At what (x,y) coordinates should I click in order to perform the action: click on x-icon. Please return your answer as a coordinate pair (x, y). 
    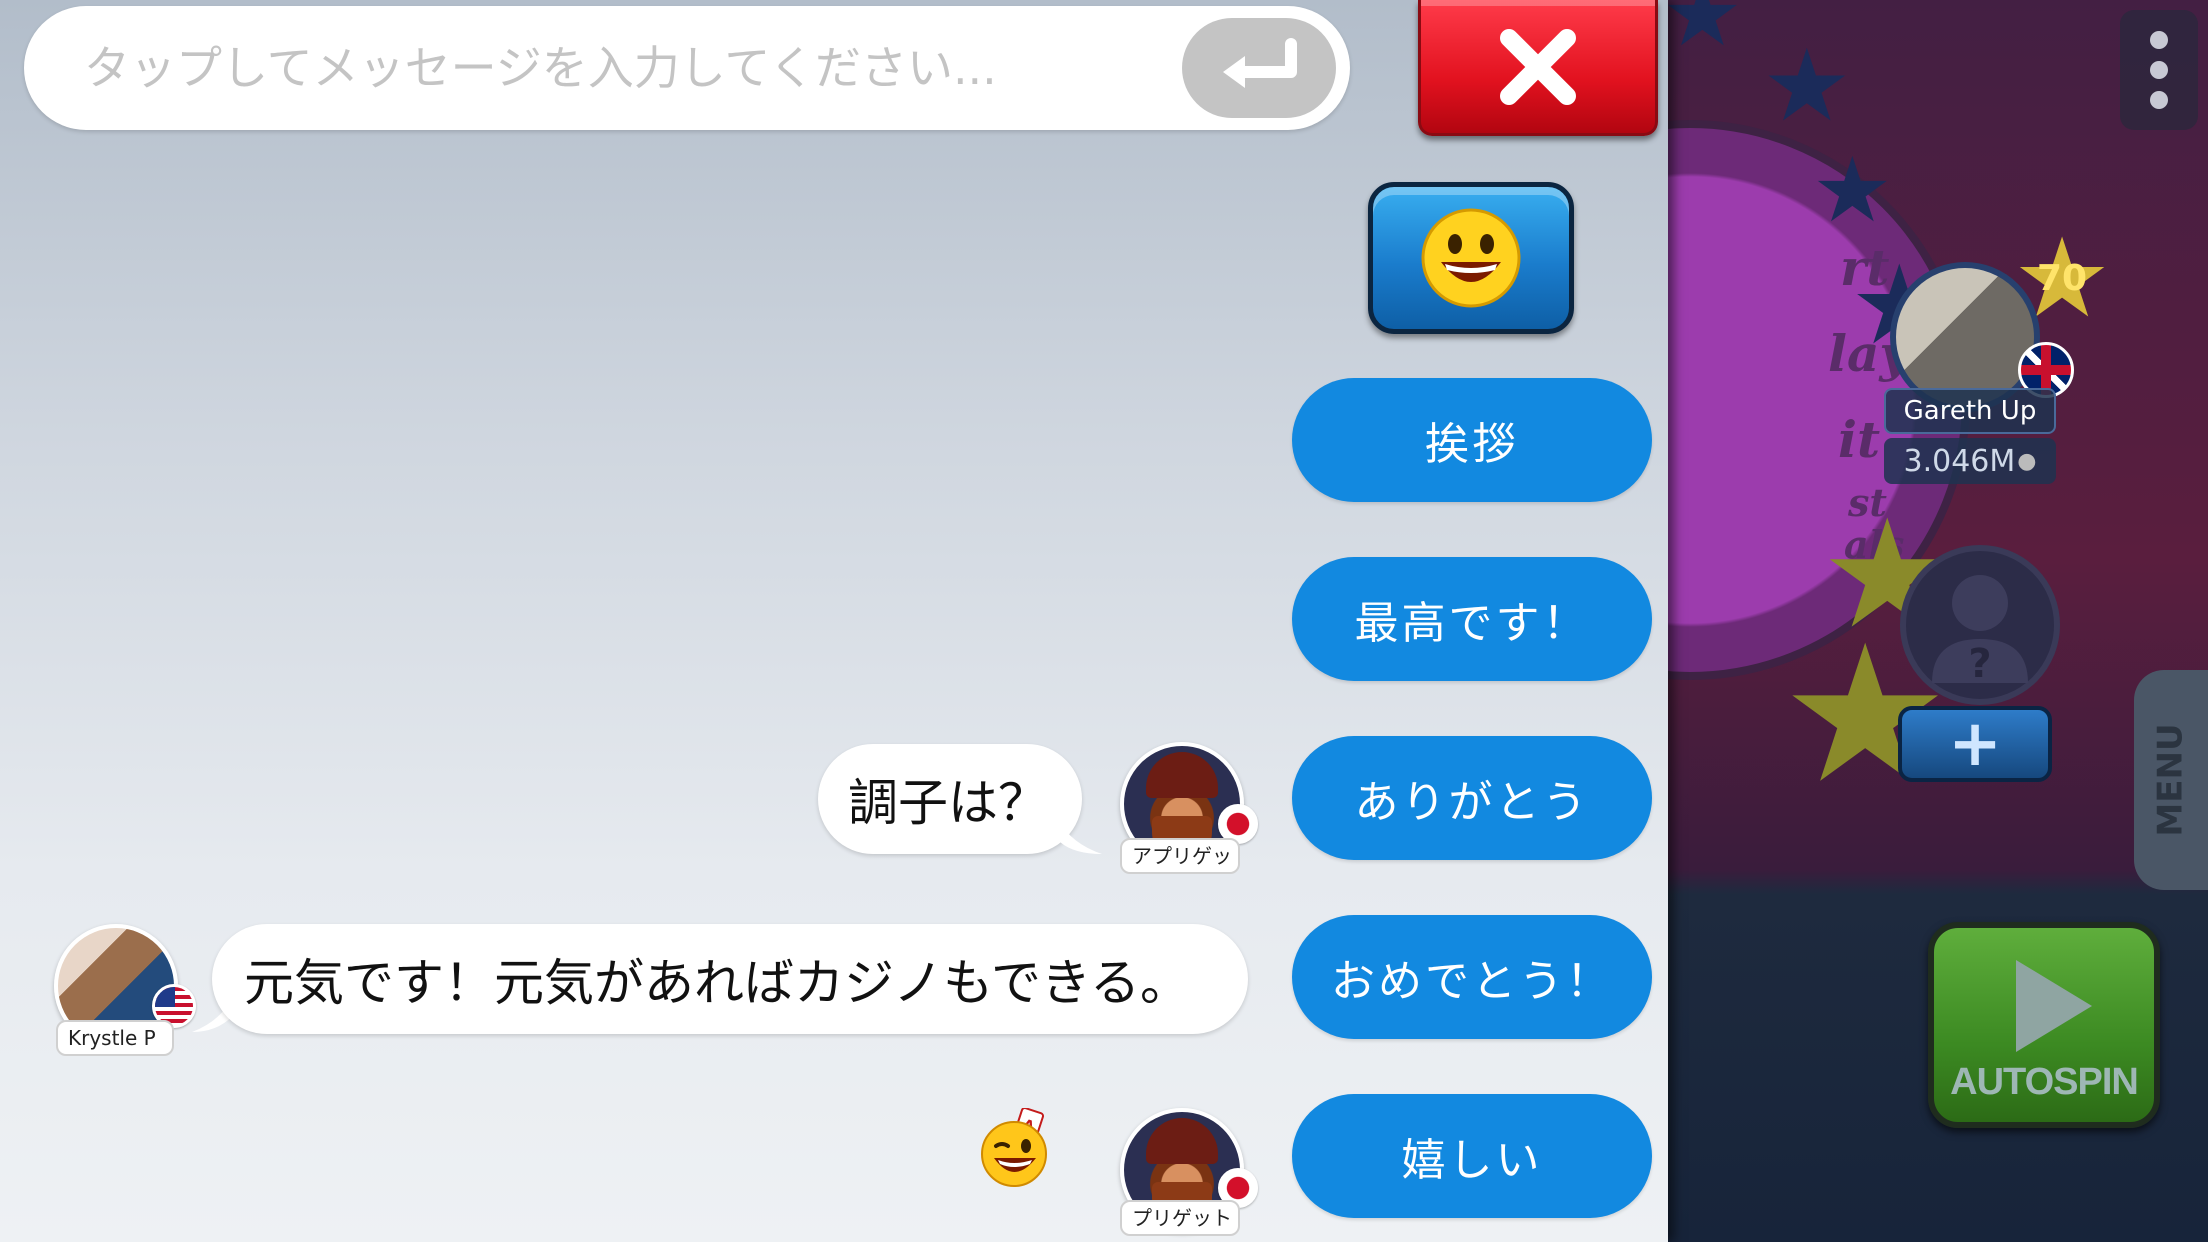
    Looking at the image, I should click on (1538, 66).